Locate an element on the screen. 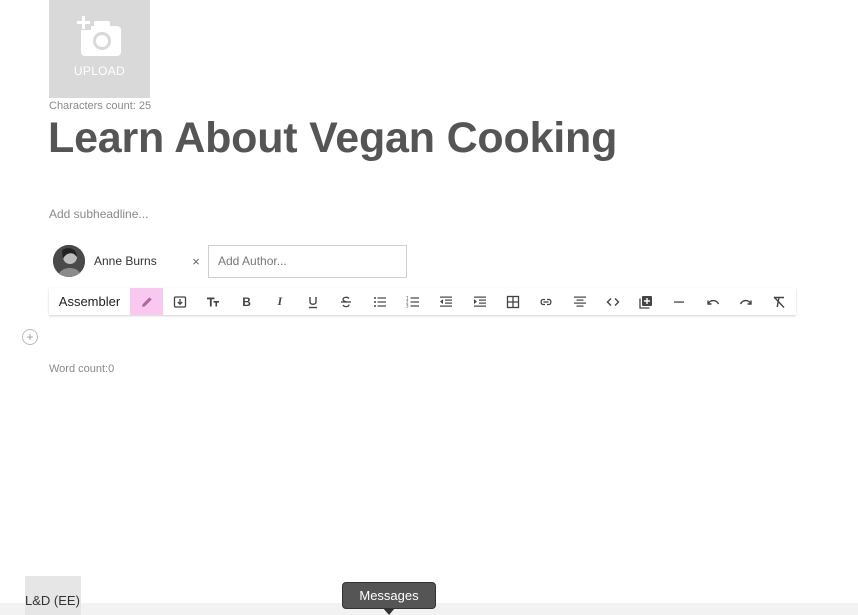 The height and width of the screenshot is (615, 858). clear-format-icon is located at coordinates (779, 302).